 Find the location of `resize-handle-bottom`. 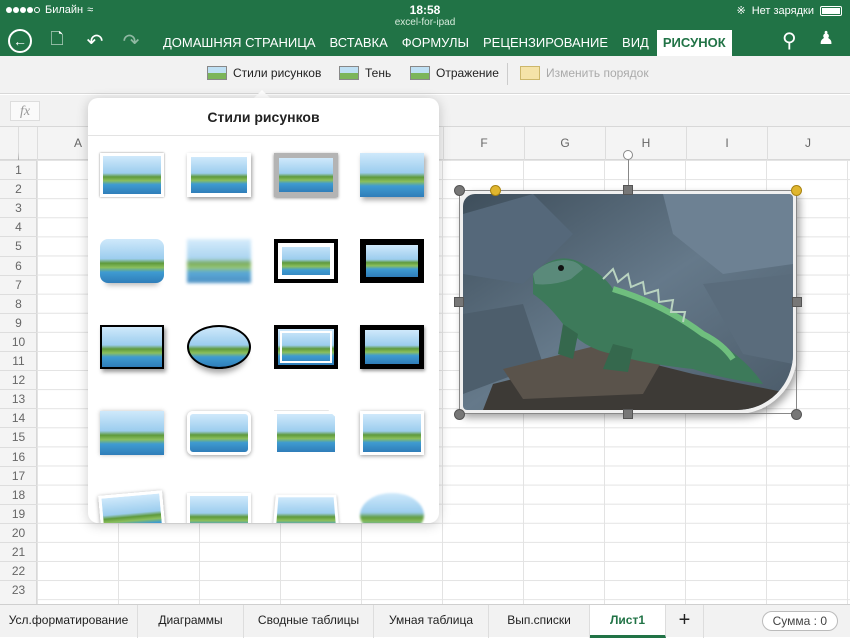

resize-handle-bottom is located at coordinates (628, 414).